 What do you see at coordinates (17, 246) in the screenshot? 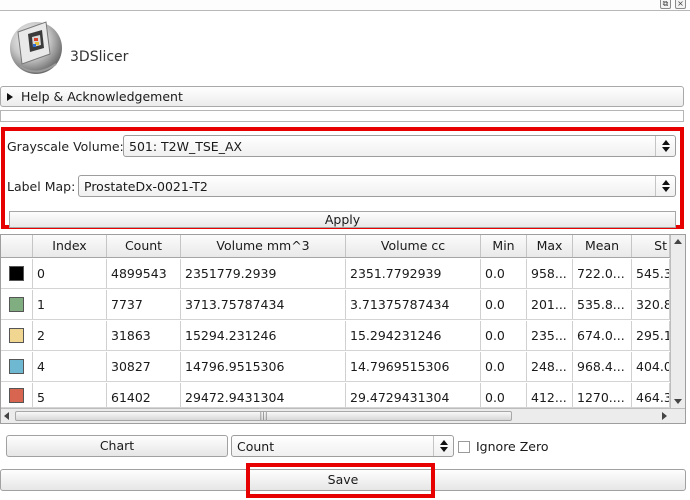
I see `header-color` at bounding box center [17, 246].